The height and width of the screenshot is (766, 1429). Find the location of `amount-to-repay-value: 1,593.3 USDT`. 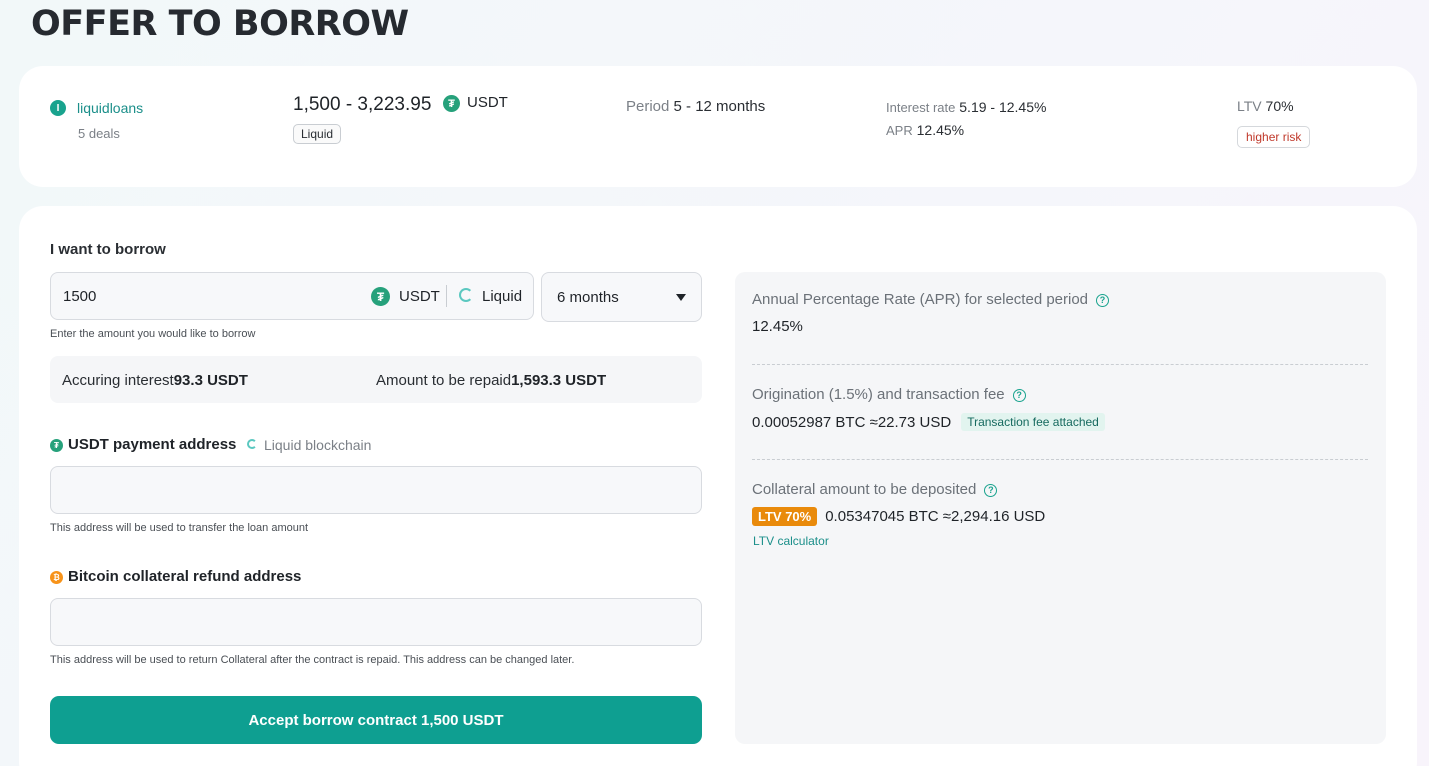

amount-to-repay-value: 1,593.3 USDT is located at coordinates (559, 380).